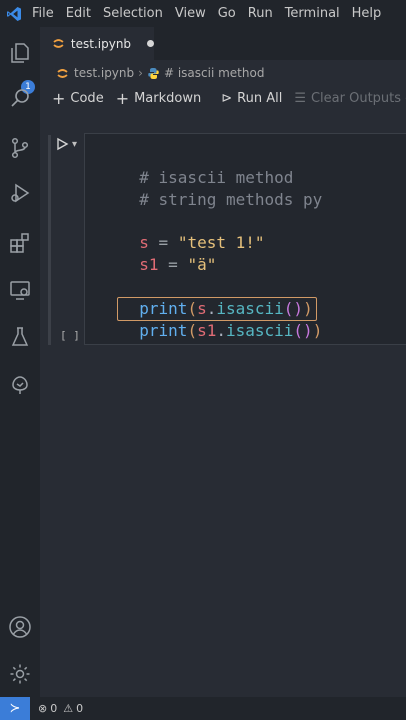 The height and width of the screenshot is (720, 406). Describe the element at coordinates (20, 243) in the screenshot. I see `extensions-icon` at that location.